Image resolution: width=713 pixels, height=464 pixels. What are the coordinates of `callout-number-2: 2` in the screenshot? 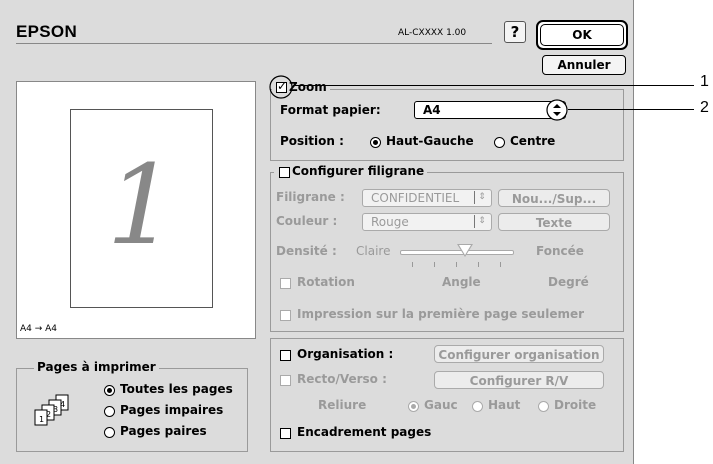 It's located at (704, 107).